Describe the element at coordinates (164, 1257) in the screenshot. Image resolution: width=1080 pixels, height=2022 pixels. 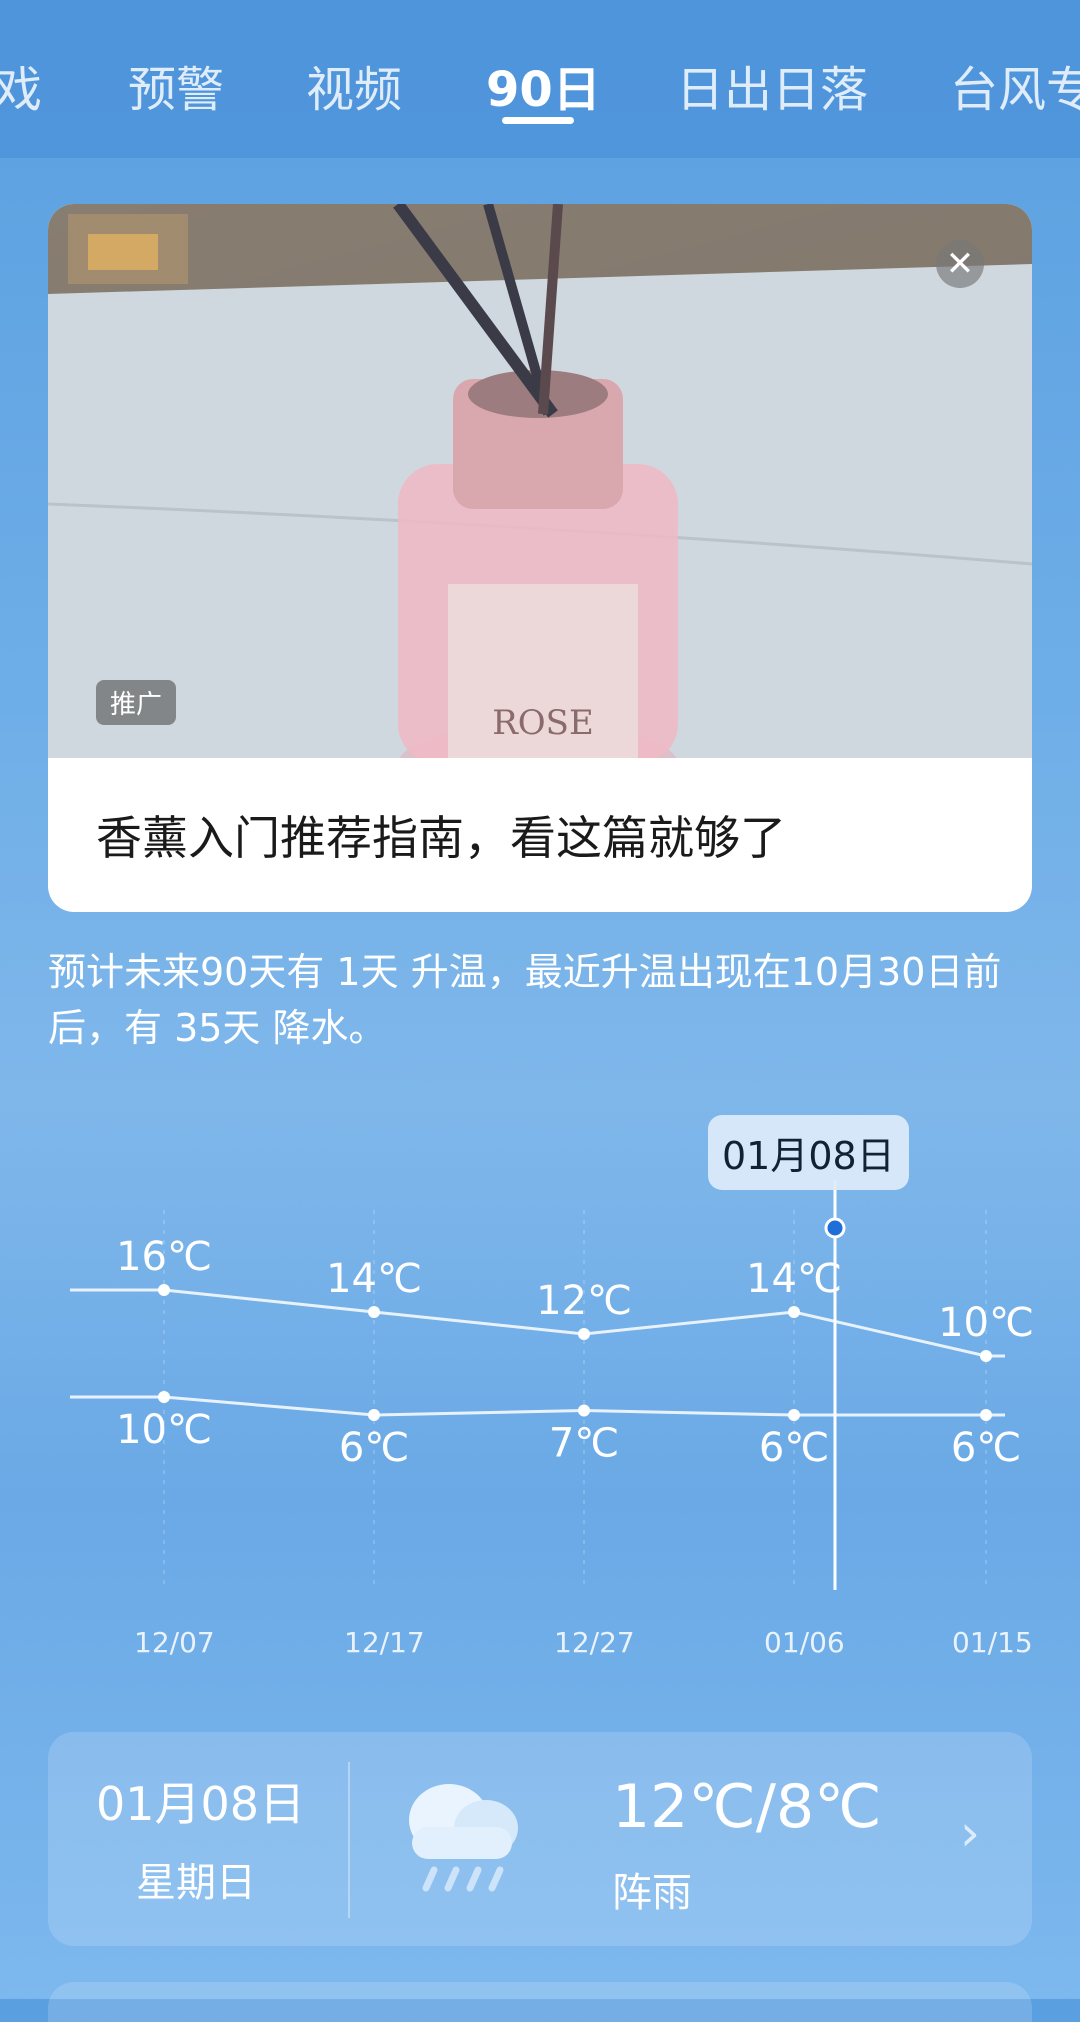
I see `high-temp-value-label: 16℃` at that location.